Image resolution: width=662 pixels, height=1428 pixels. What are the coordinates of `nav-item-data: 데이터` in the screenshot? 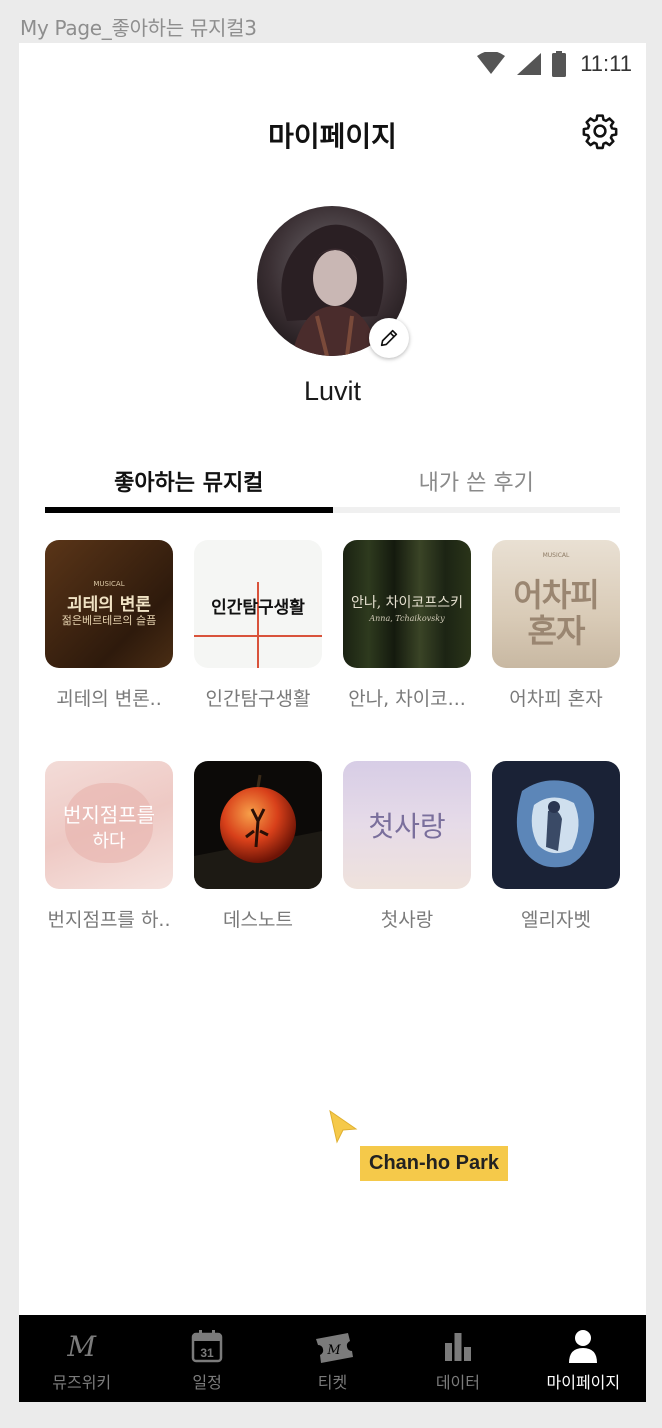 It's located at (457, 1358).